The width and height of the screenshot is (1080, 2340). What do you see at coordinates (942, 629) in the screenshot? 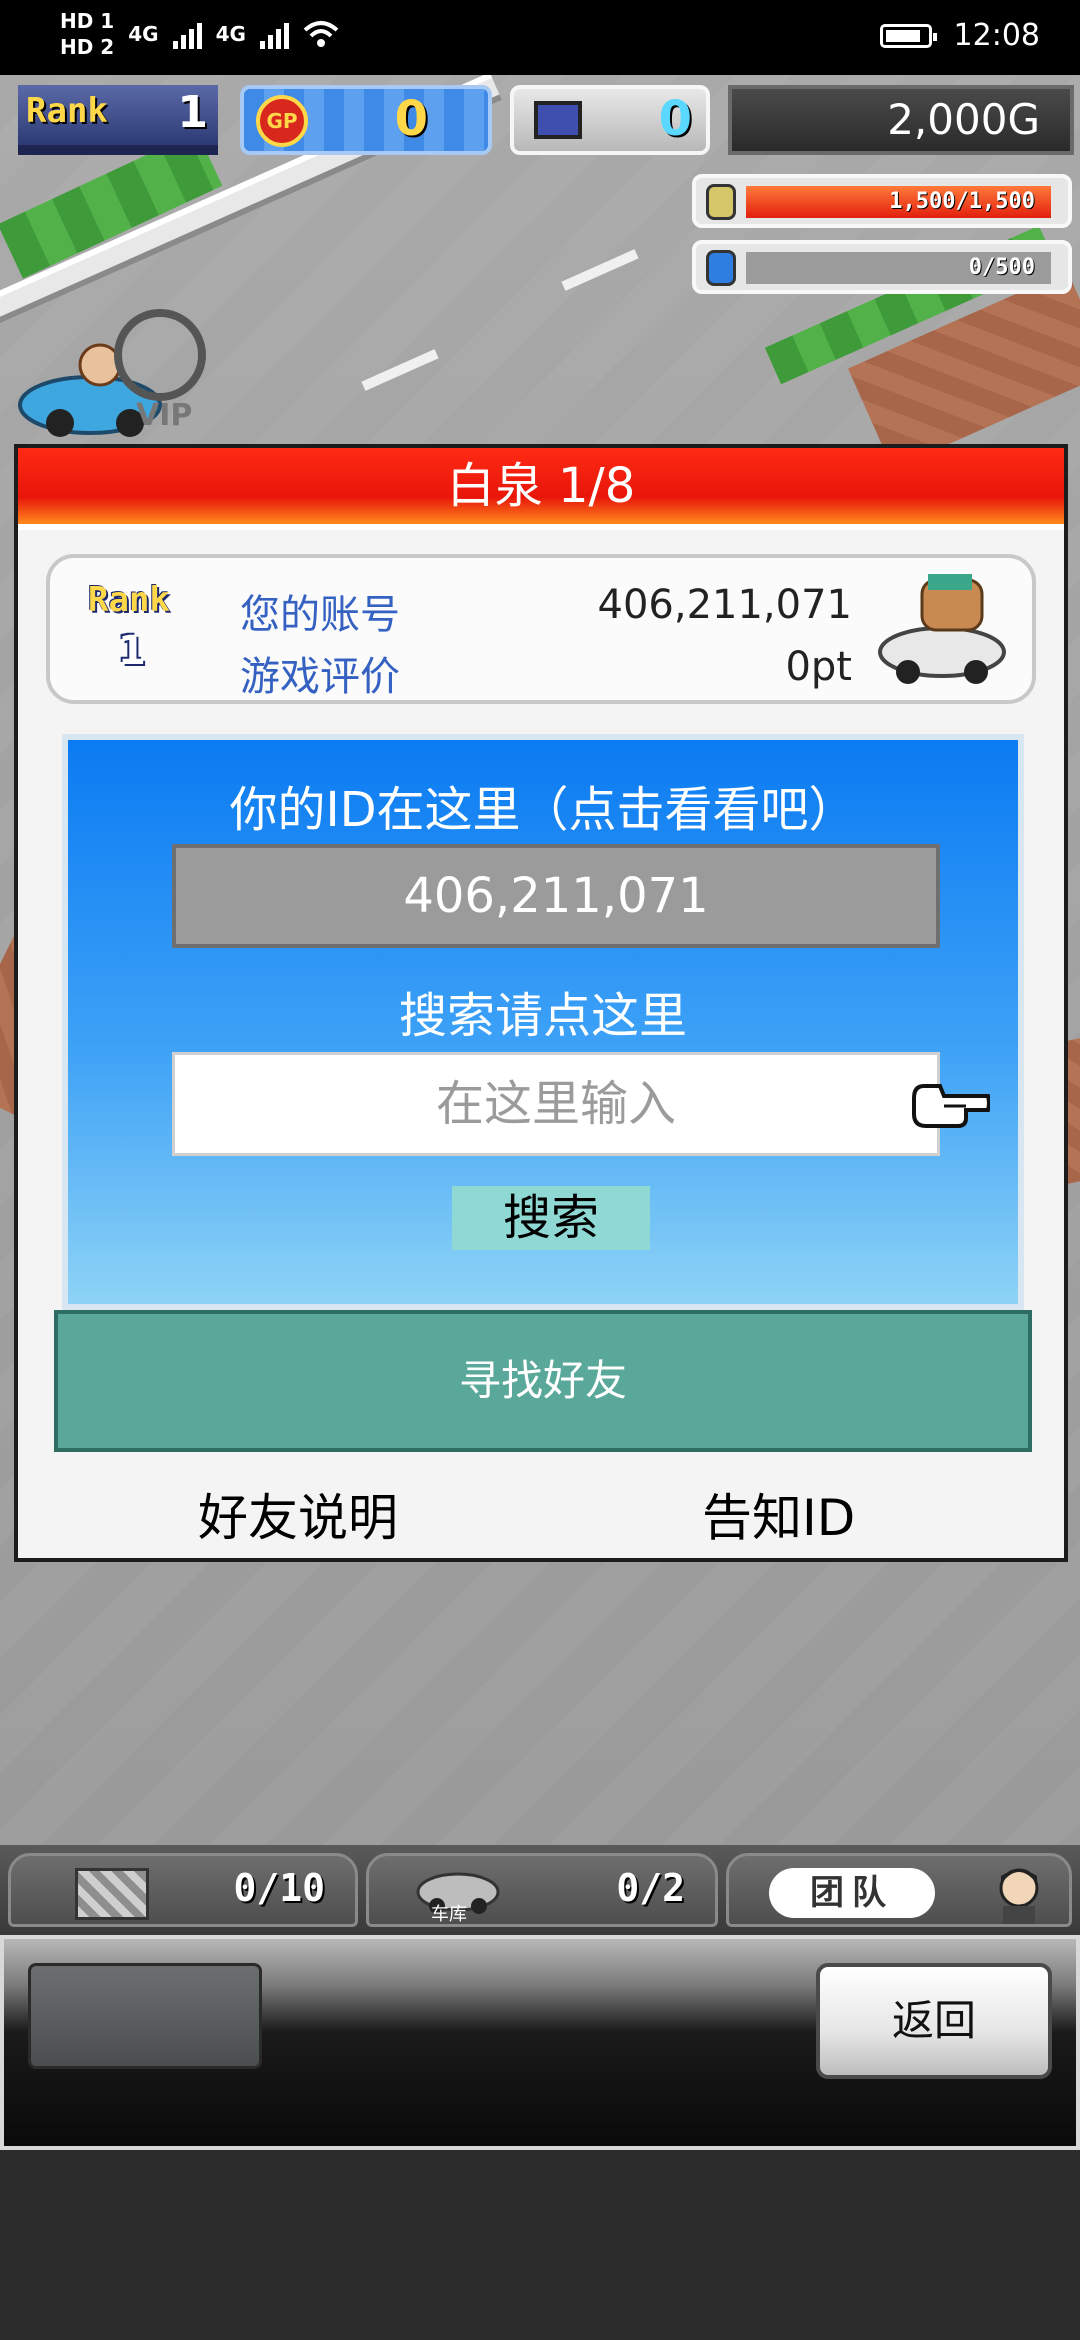
I see `car-icon` at bounding box center [942, 629].